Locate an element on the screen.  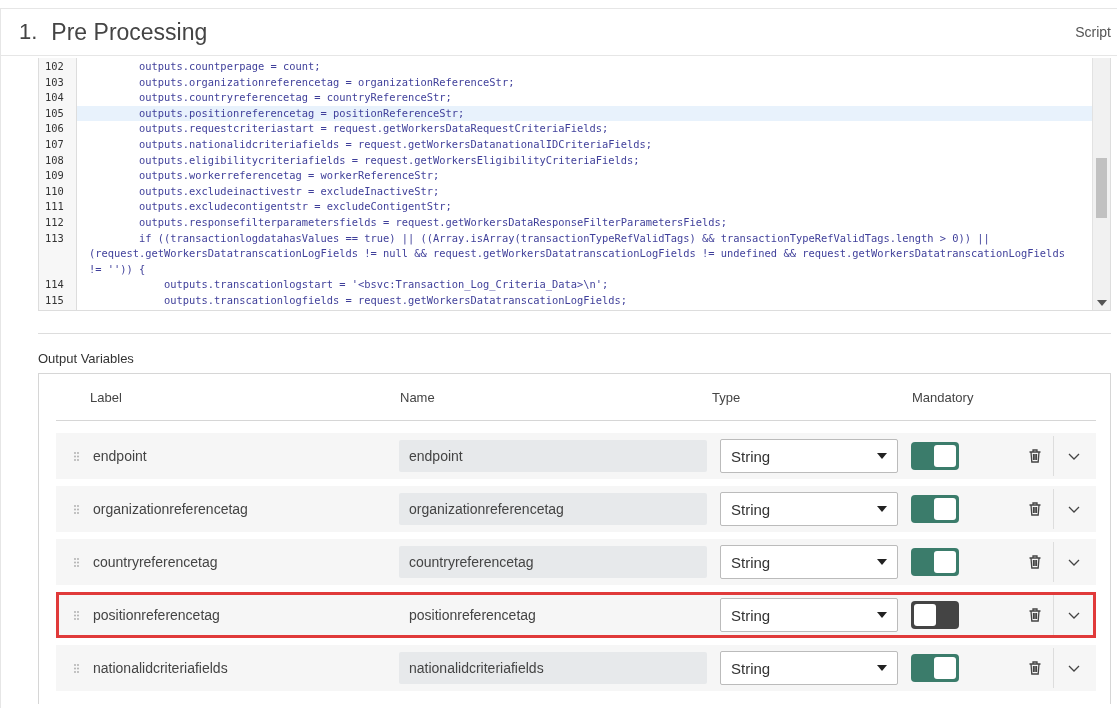
line-number: 107 is located at coordinates (54, 144).